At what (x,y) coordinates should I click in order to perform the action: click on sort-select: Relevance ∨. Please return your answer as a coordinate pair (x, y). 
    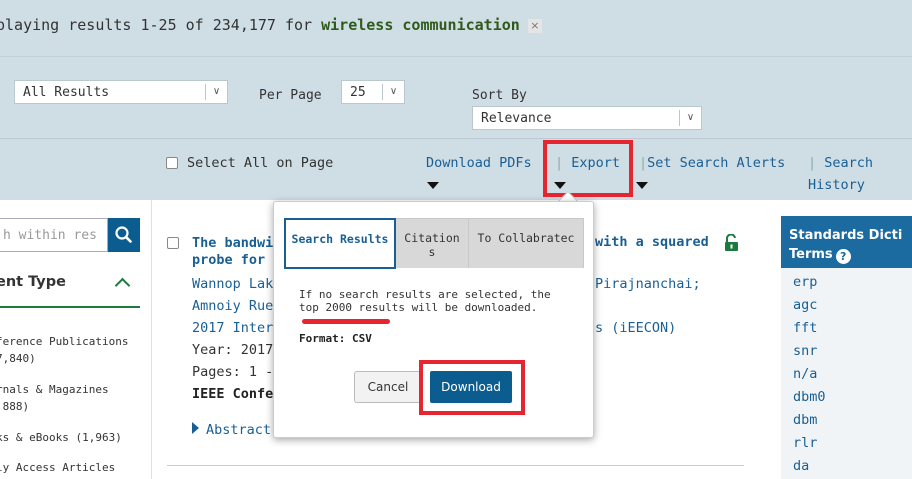
    Looking at the image, I should click on (587, 118).